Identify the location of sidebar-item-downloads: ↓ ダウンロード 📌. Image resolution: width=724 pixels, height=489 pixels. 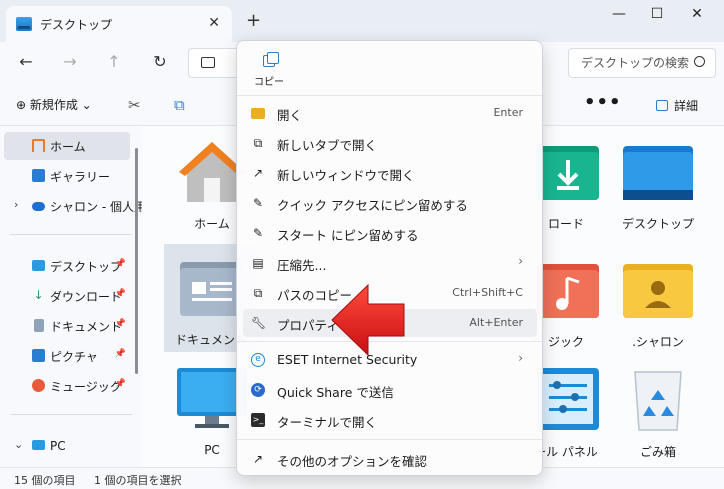
(67, 296).